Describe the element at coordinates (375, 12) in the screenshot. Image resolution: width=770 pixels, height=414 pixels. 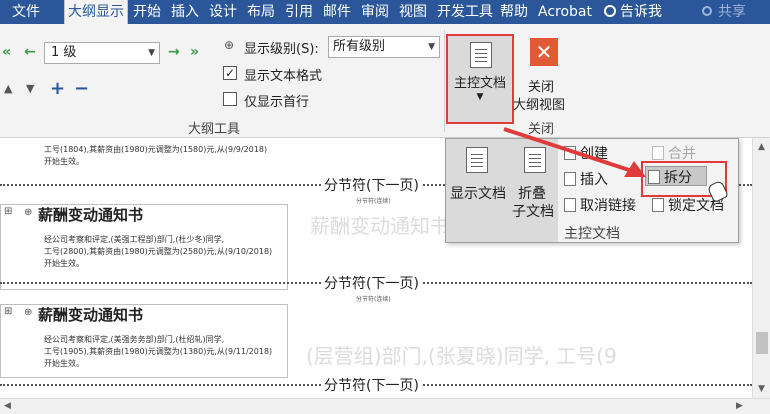
I see `tab-review: 审阅` at that location.